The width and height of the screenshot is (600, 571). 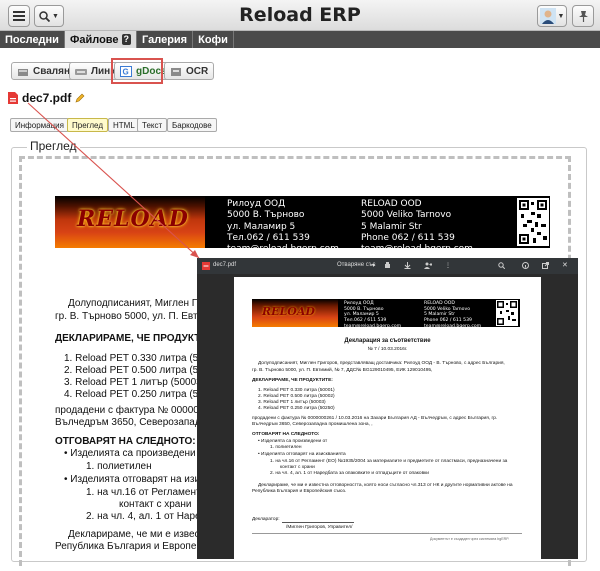 I want to click on ocr-label: OCR, so click(x=197, y=71).